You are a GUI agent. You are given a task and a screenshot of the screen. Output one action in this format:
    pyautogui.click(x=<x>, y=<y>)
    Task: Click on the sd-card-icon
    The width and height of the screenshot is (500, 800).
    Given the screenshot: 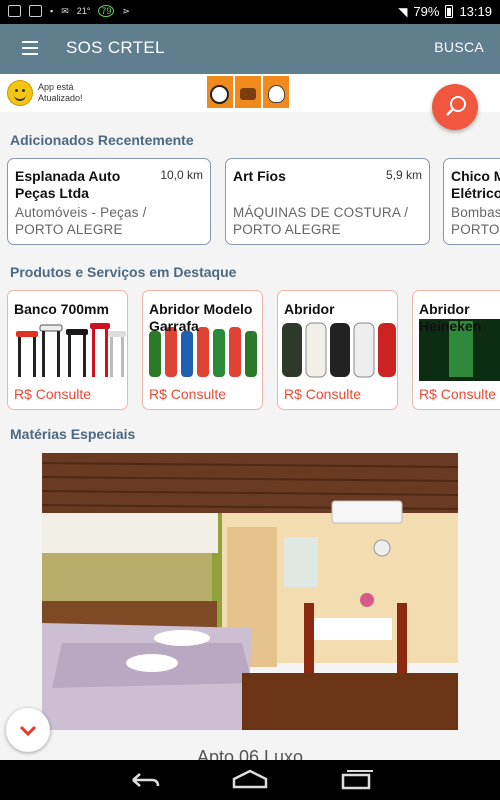 What is the action you would take?
    pyautogui.click(x=35, y=11)
    